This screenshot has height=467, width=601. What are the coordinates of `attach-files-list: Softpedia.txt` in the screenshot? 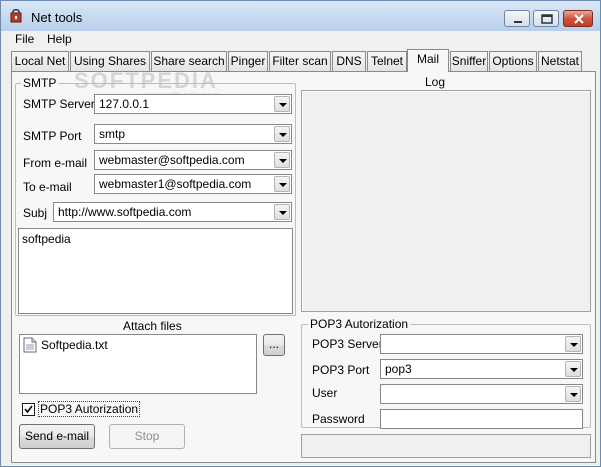 It's located at (138, 364).